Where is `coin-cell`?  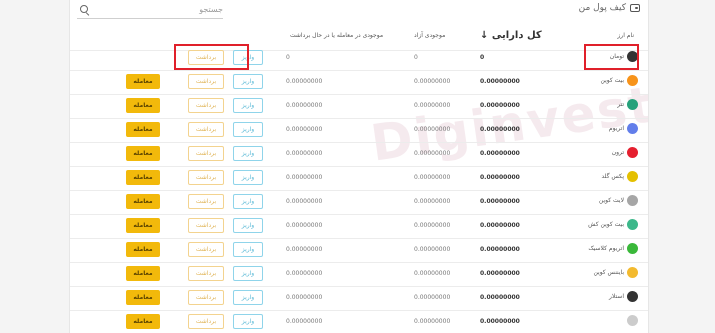
coin-cell is located at coordinates (631, 320).